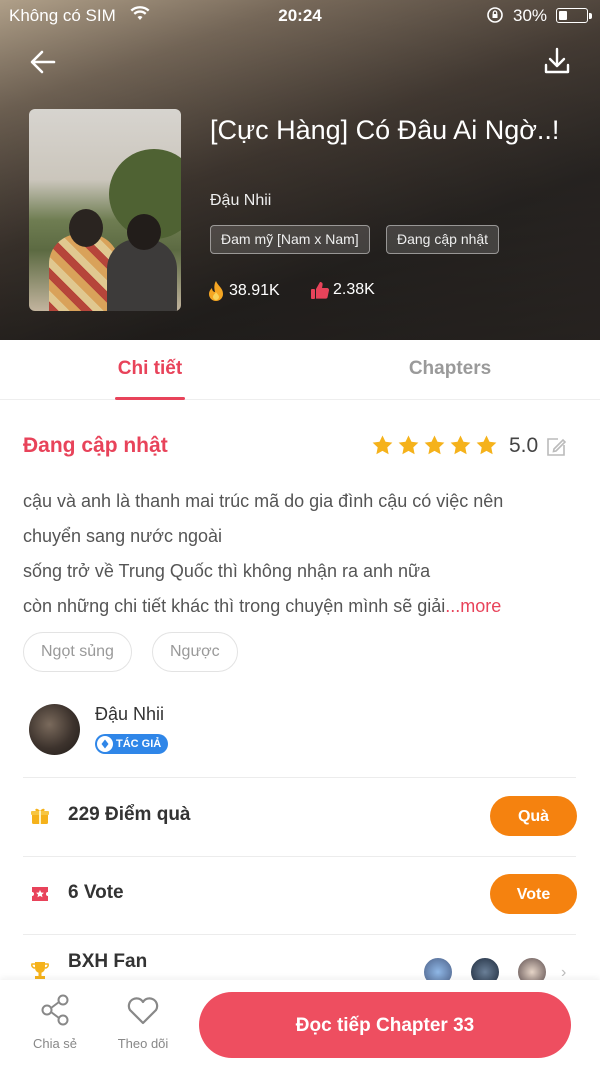 The width and height of the screenshot is (600, 1067). Describe the element at coordinates (150, 369) in the screenshot. I see `tab-details: Chi tiết` at that location.